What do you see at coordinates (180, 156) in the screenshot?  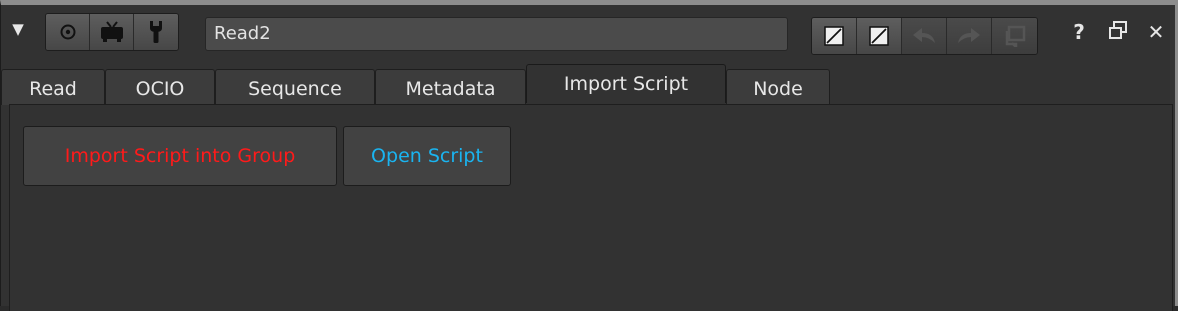 I see `import-script-into-group-button: Import Script into Group` at bounding box center [180, 156].